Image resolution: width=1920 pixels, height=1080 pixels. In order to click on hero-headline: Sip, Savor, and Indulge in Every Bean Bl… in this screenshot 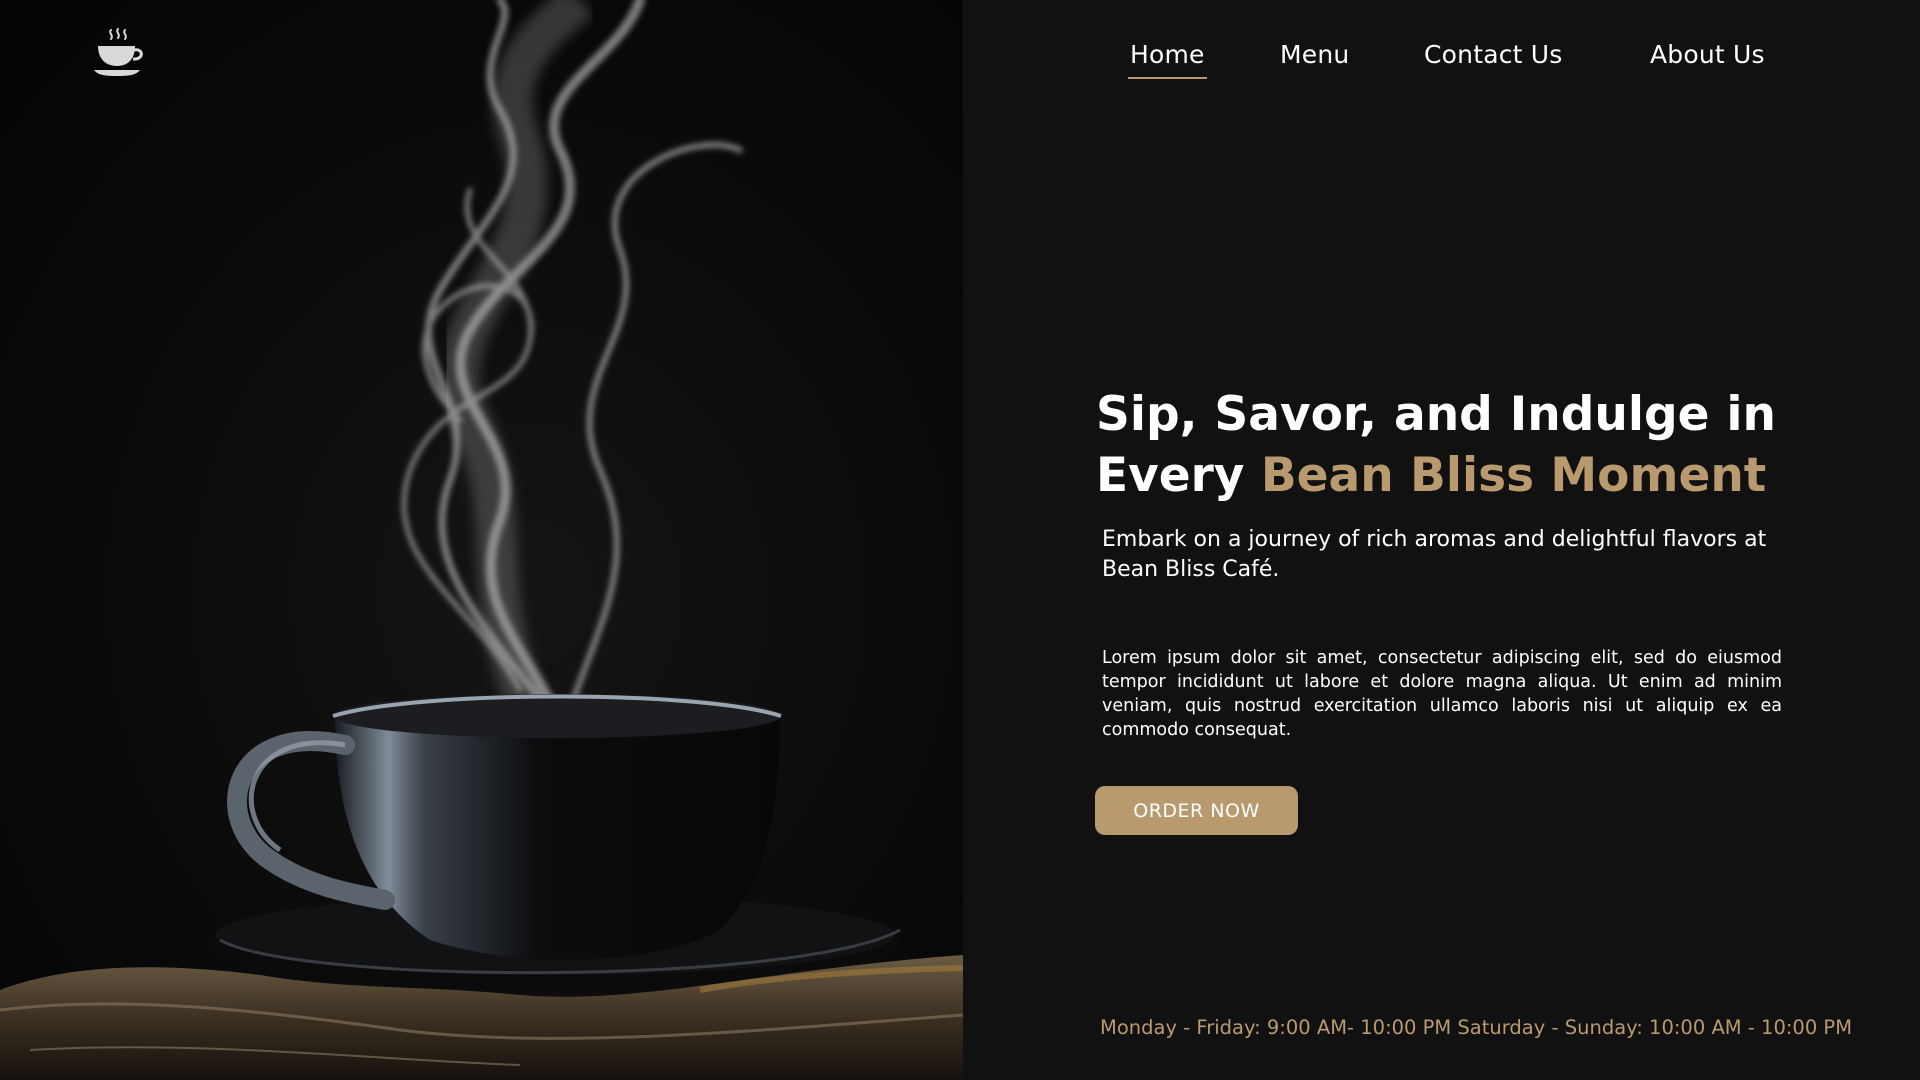, I will do `click(1436, 445)`.